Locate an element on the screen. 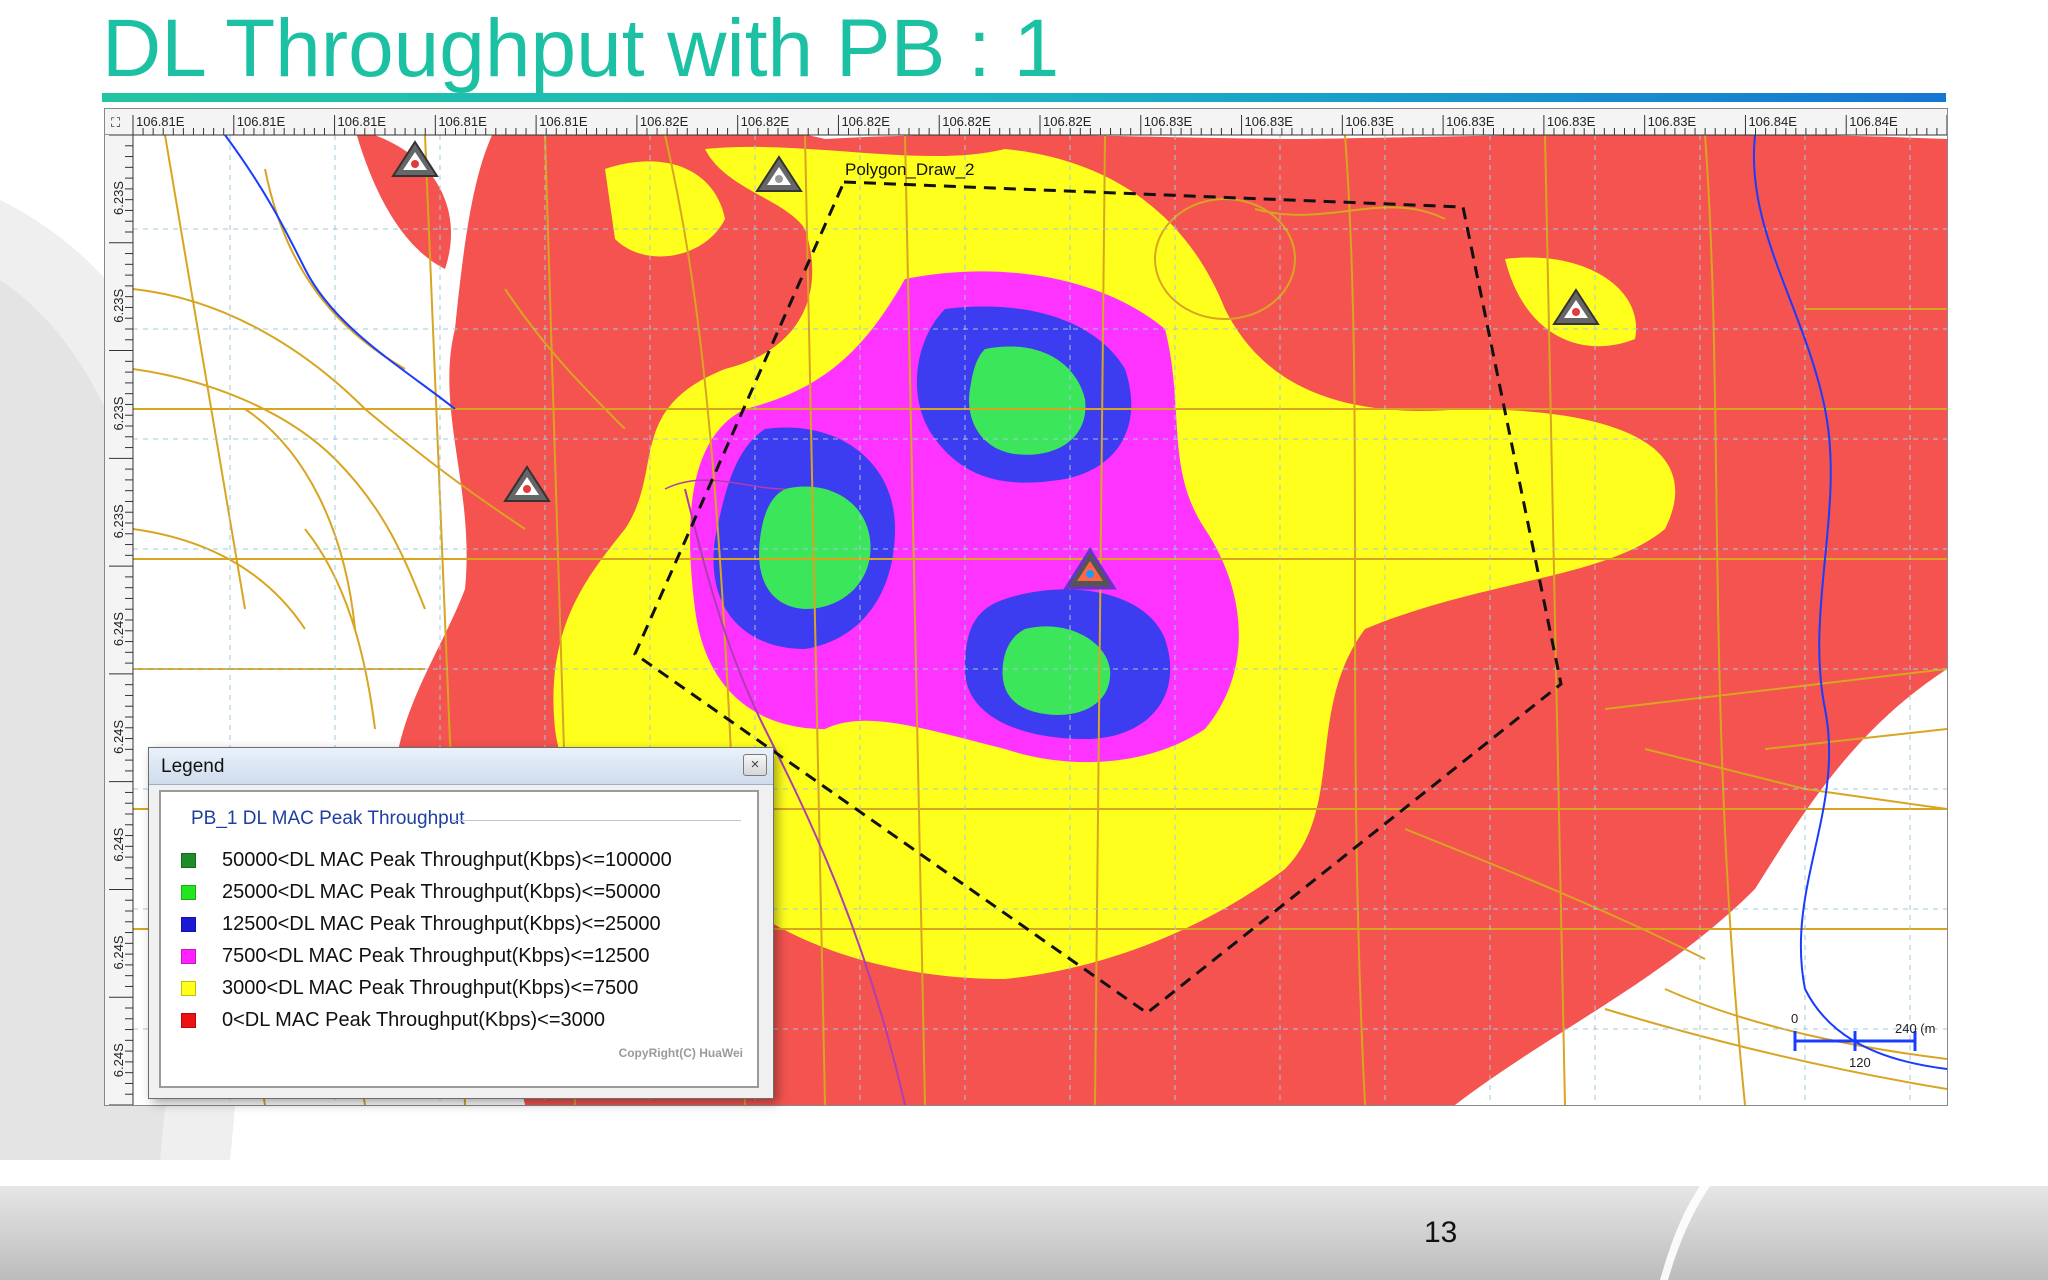 The image size is (2048, 1280). footer-swoosh is located at coordinates (1685, 1233).